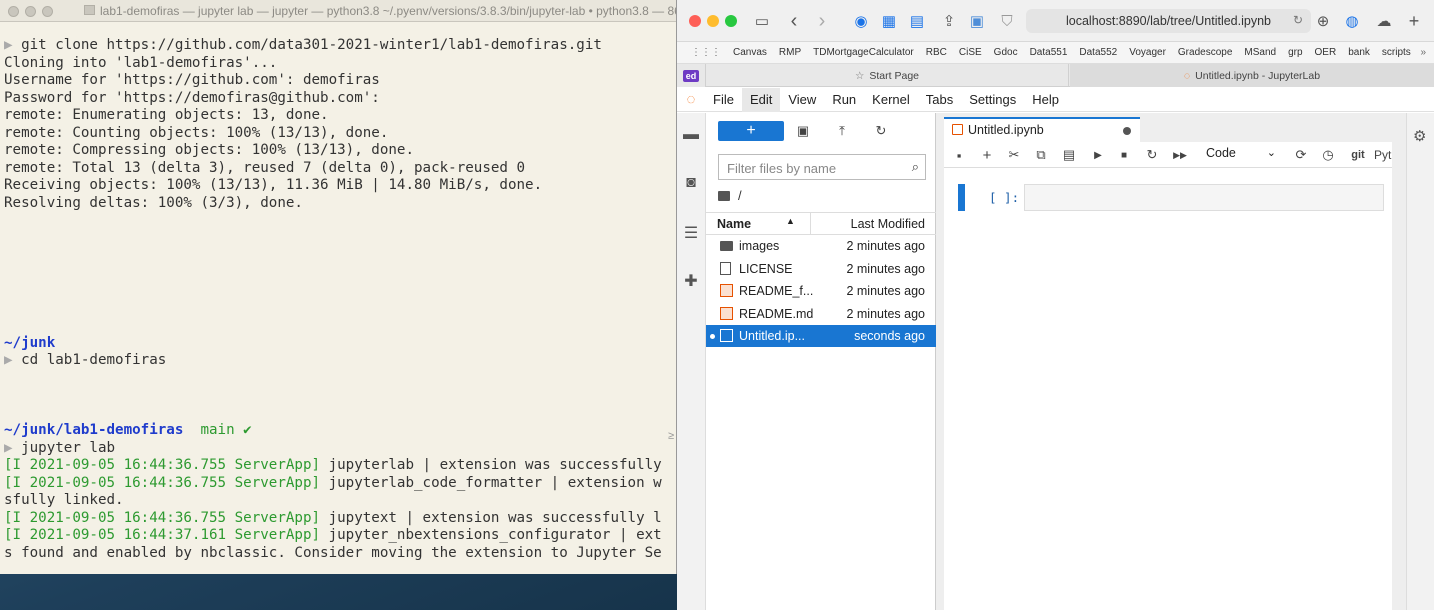 The image size is (1434, 610). Describe the element at coordinates (987, 155) in the screenshot. I see `insert-cell-icon: +` at that location.